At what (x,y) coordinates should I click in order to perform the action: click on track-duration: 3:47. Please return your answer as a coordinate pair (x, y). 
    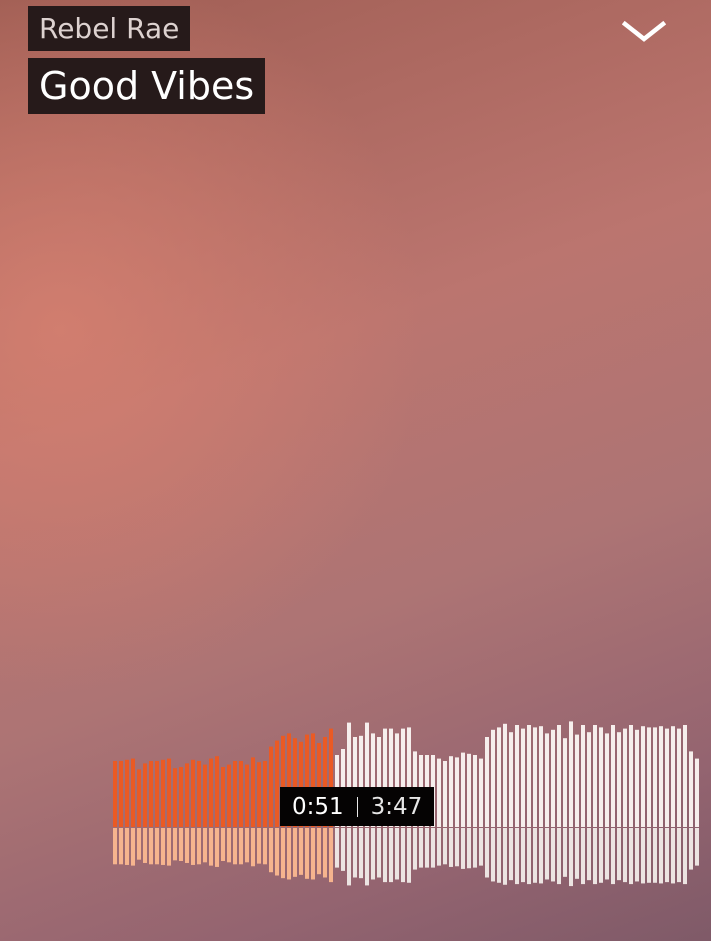
    Looking at the image, I should click on (396, 806).